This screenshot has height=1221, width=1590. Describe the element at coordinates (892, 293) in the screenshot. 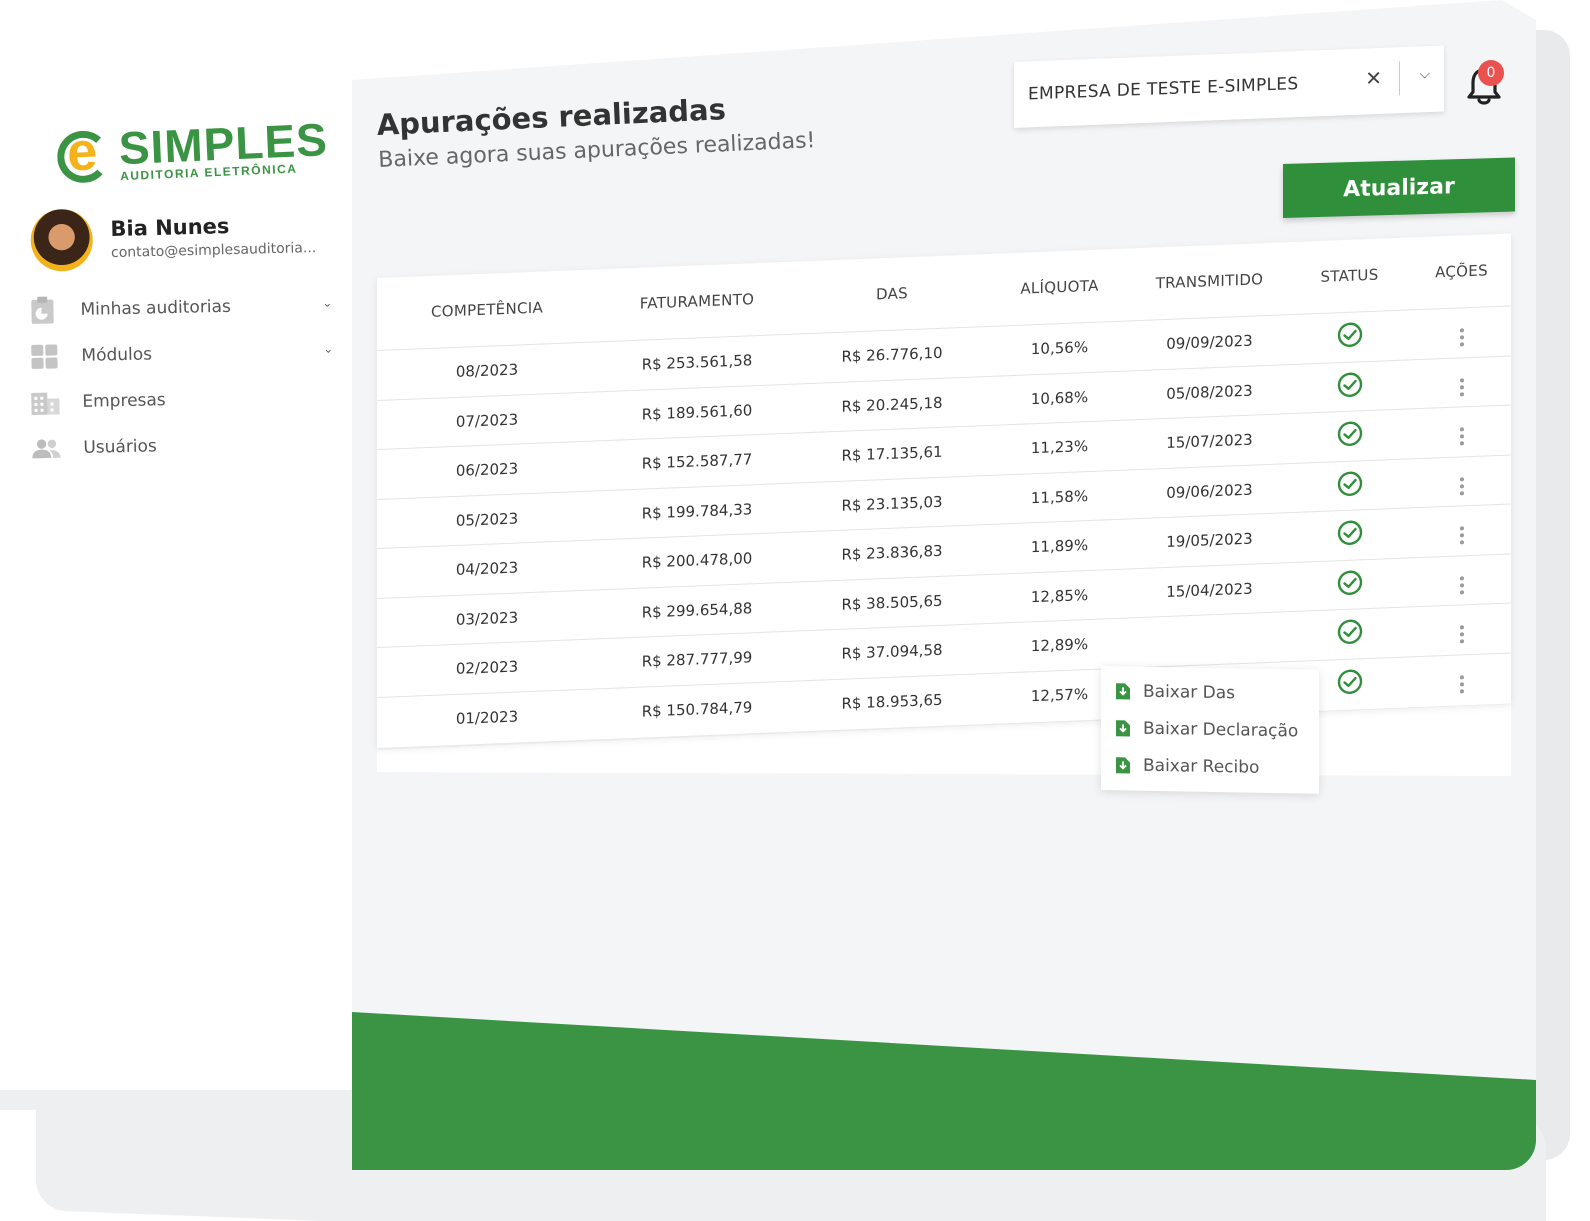

I see `column-header-das: DAS` at that location.